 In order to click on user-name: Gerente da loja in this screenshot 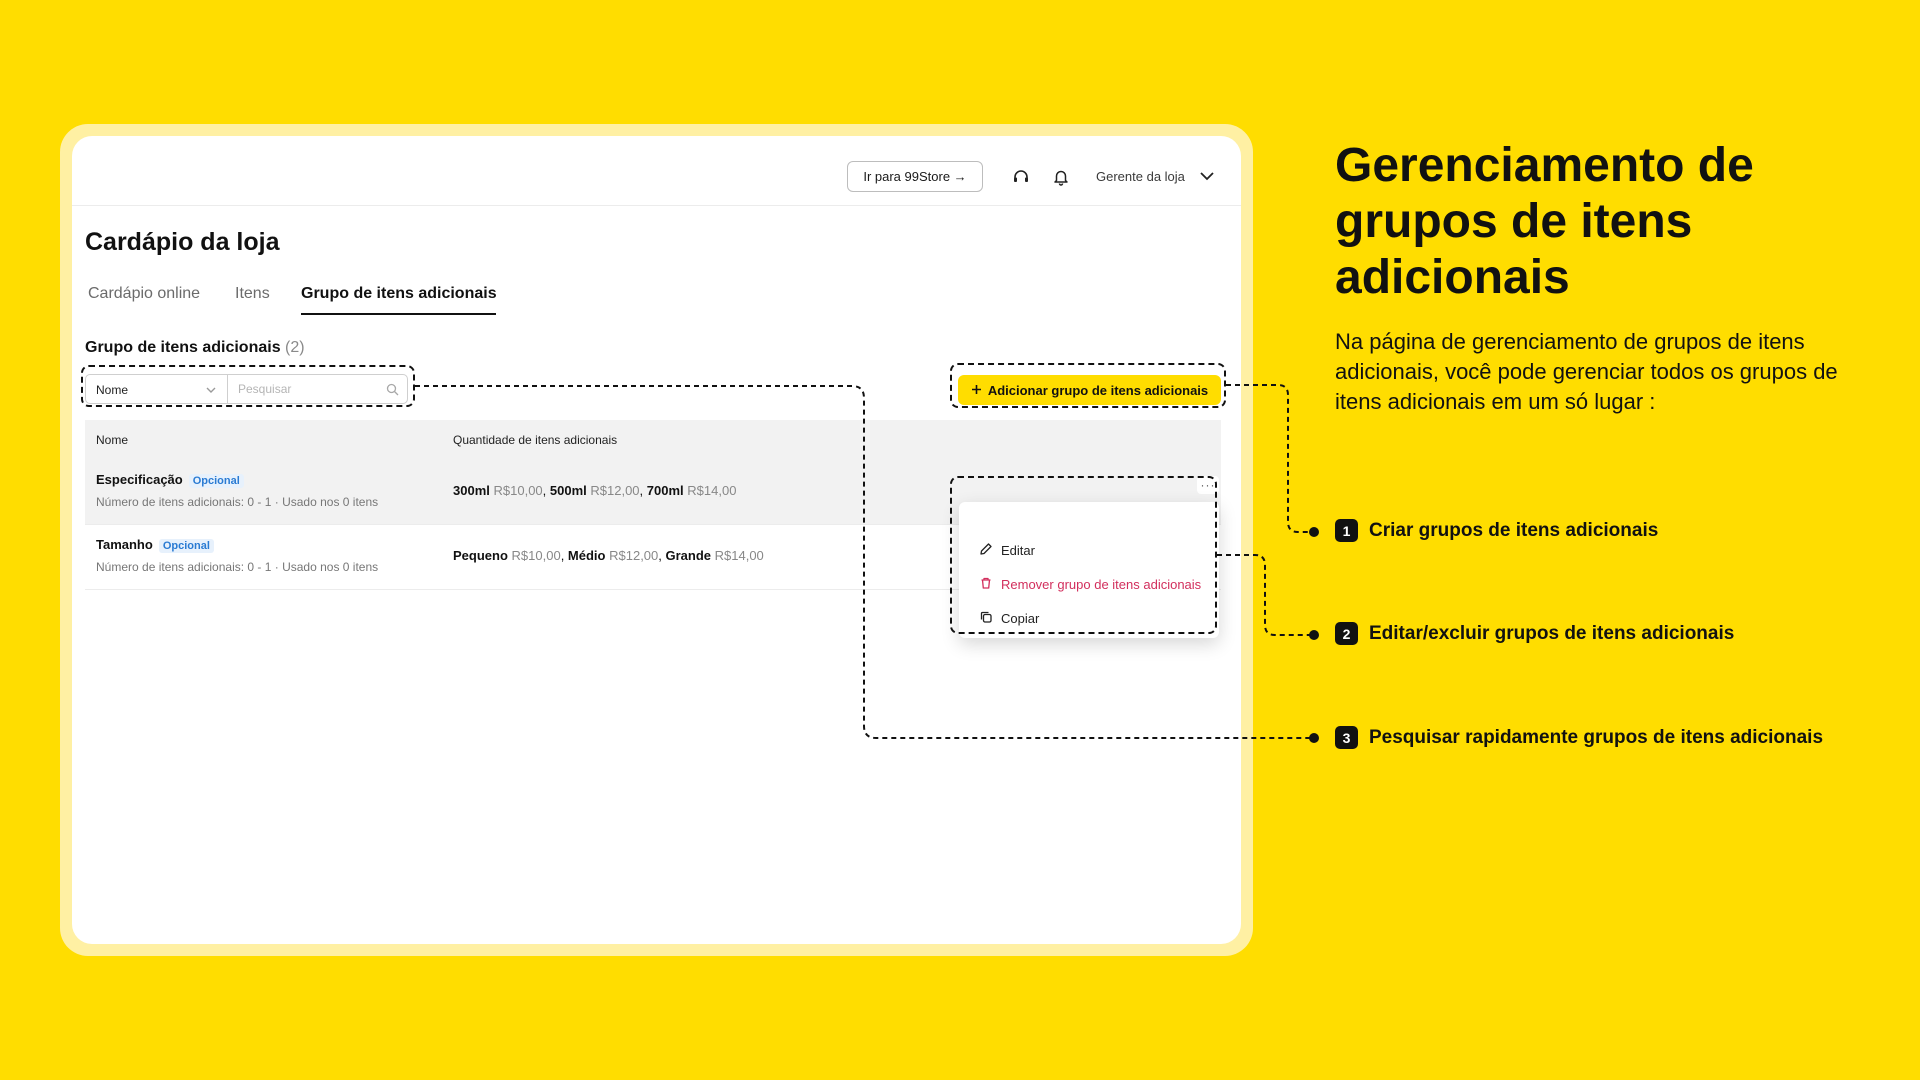, I will do `click(1140, 176)`.